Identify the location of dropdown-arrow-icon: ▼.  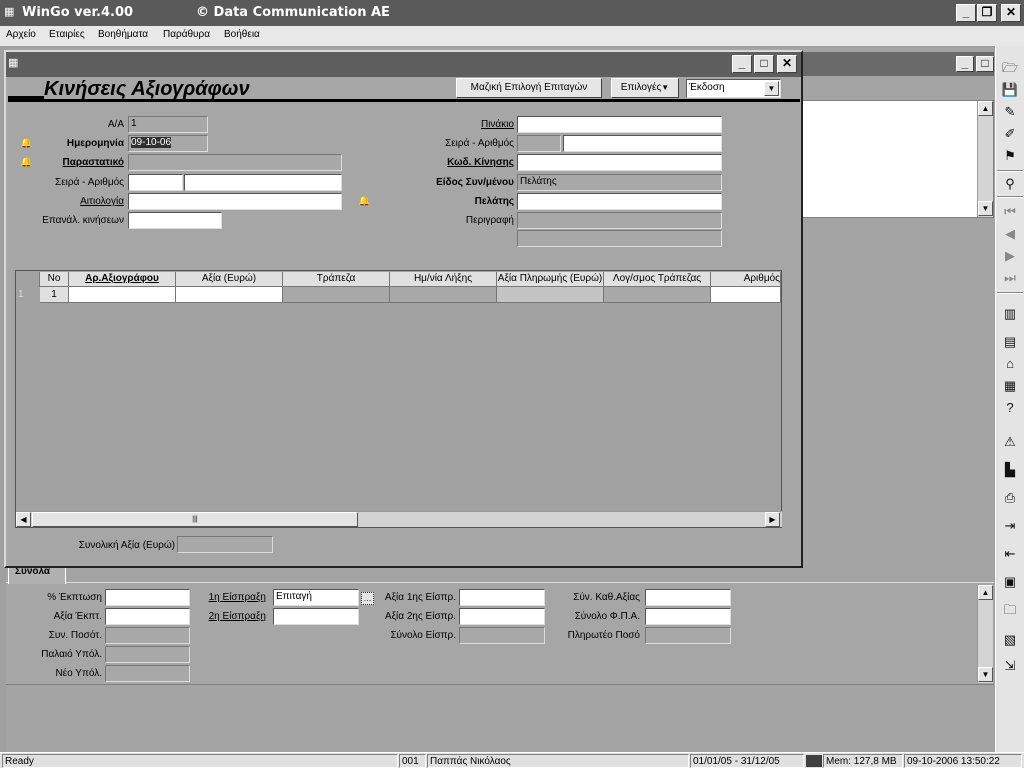
(665, 87).